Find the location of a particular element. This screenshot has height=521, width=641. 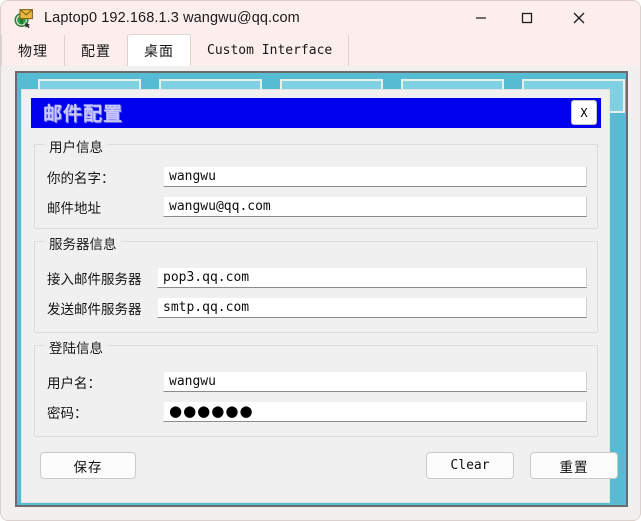

field-row-email-address: 邮件地址 wangwu@qq.com is located at coordinates (317, 206).